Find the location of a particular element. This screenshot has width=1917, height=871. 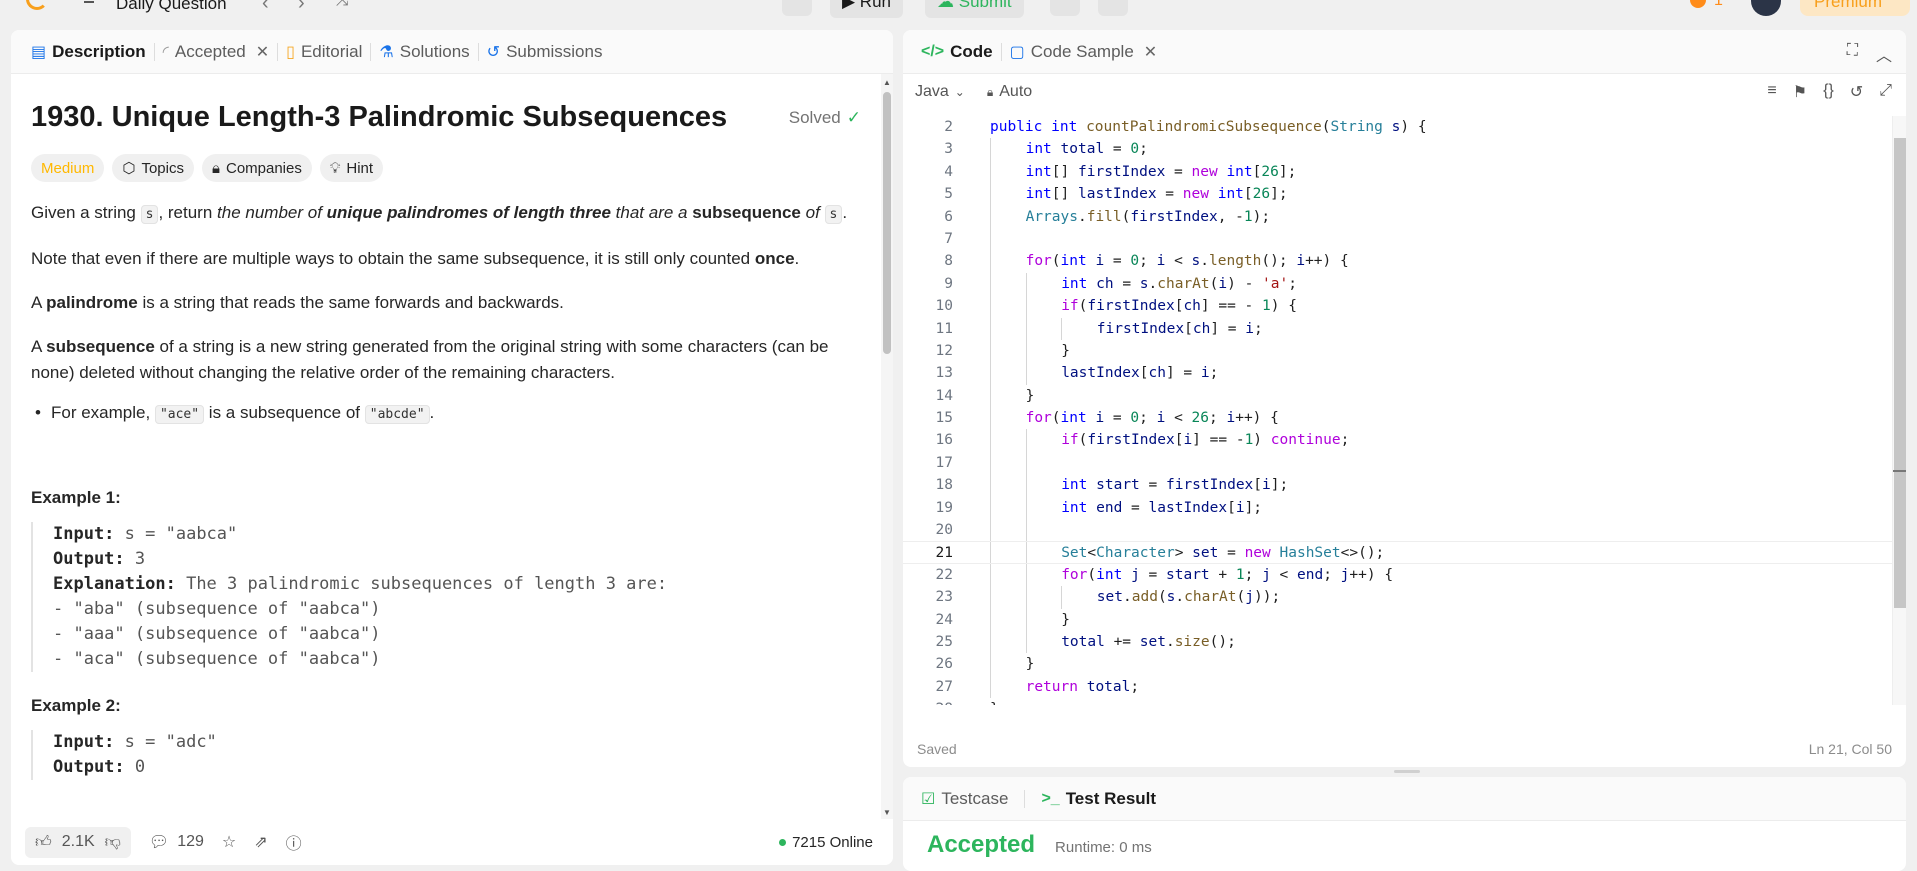

code-line: 24} is located at coordinates (1398, 619).